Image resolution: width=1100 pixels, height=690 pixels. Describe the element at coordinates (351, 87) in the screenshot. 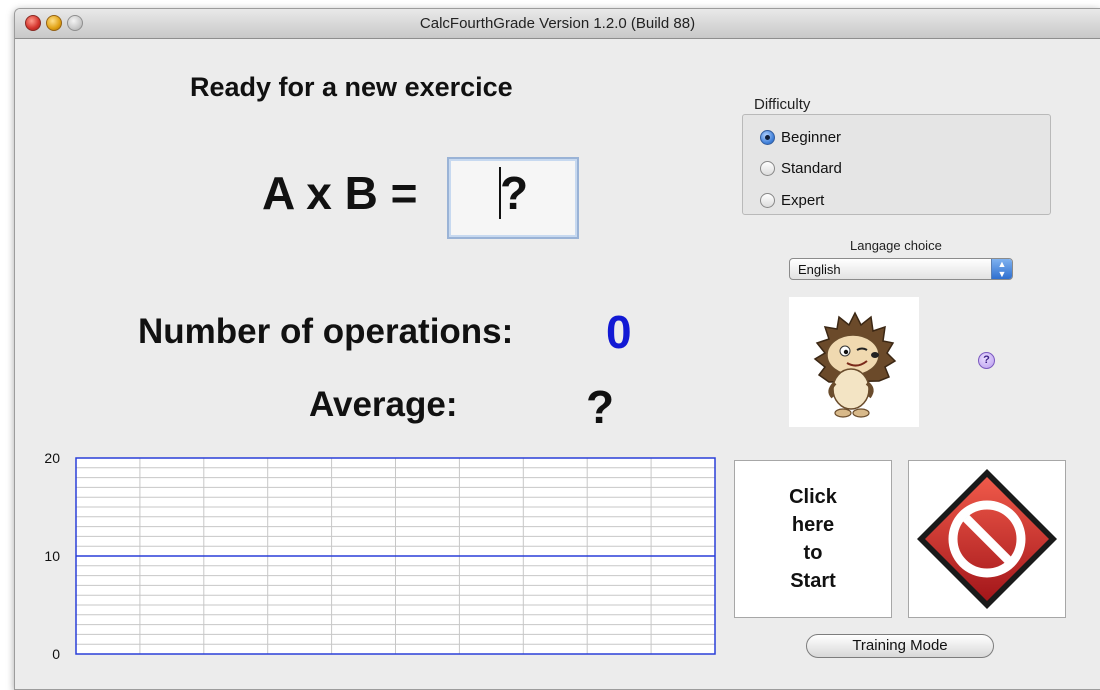

I see `status-heading: Ready for a new exercice` at that location.